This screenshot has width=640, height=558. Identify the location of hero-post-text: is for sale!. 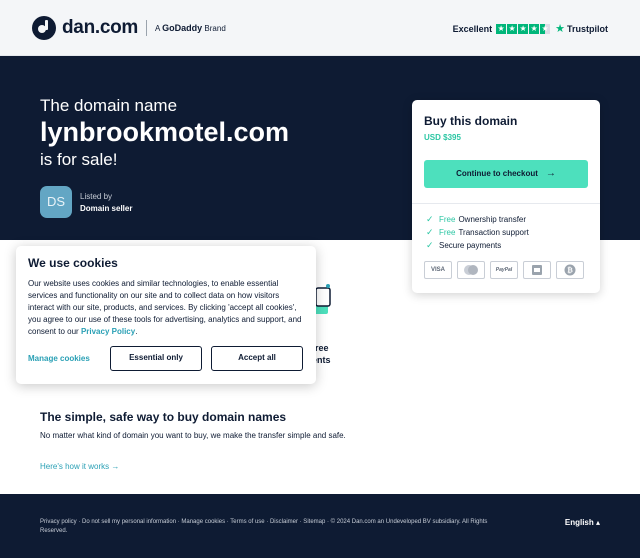
(79, 159).